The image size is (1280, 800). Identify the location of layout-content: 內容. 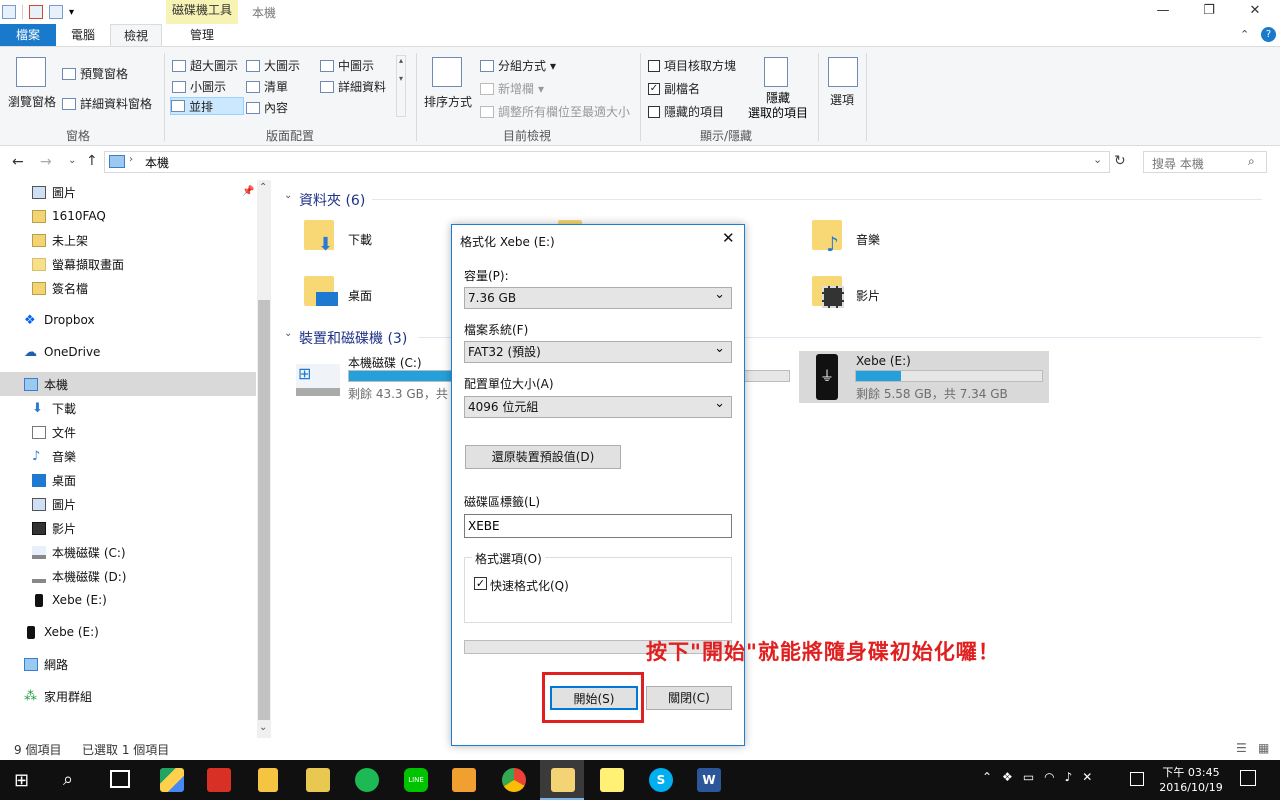
(267, 107).